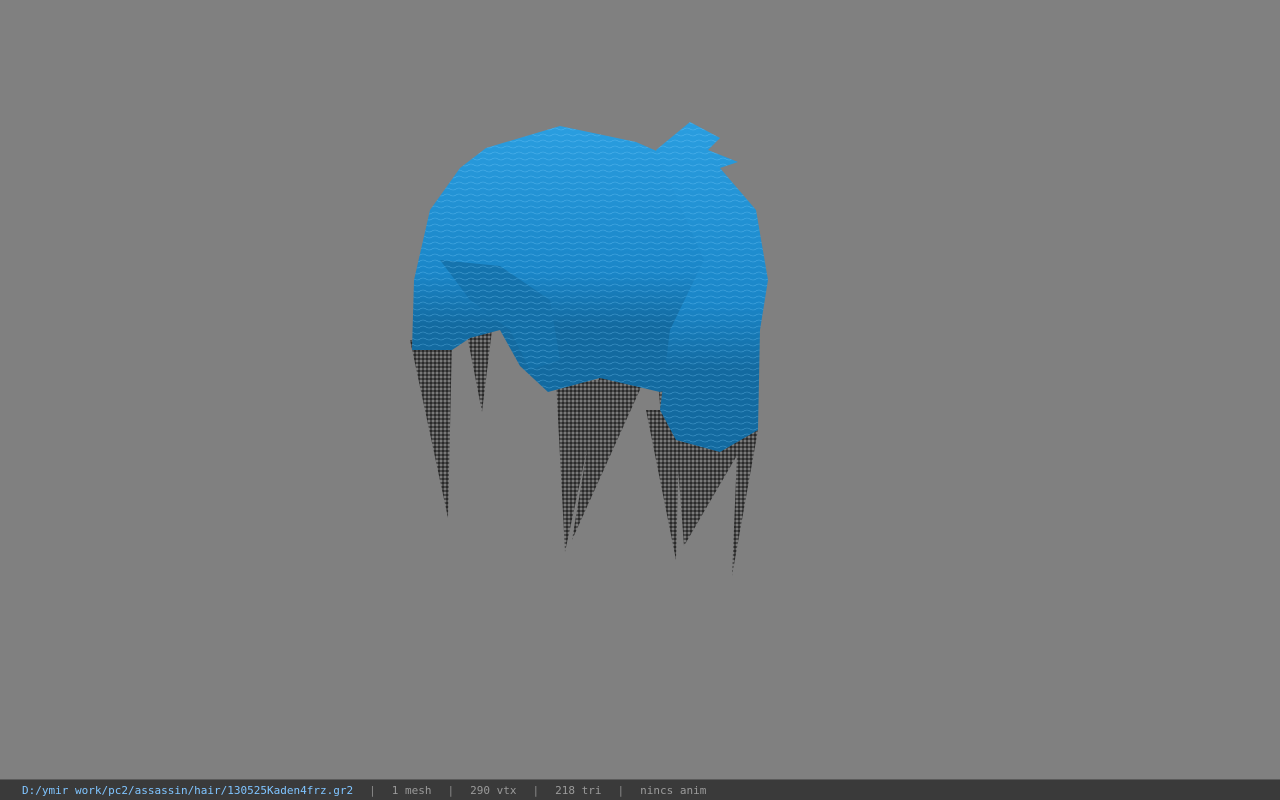 This screenshot has width=1280, height=800. What do you see at coordinates (493, 790) in the screenshot?
I see `vertex-count: 290 vtx` at bounding box center [493, 790].